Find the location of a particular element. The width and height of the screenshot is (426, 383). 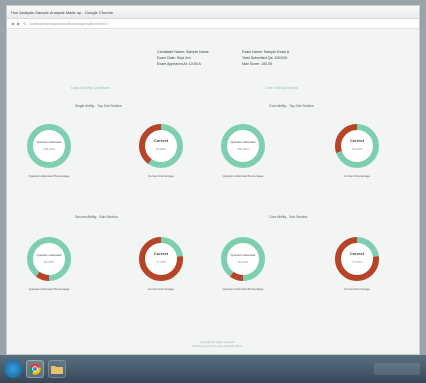

back-icon: ◀ is located at coordinates (12, 23).